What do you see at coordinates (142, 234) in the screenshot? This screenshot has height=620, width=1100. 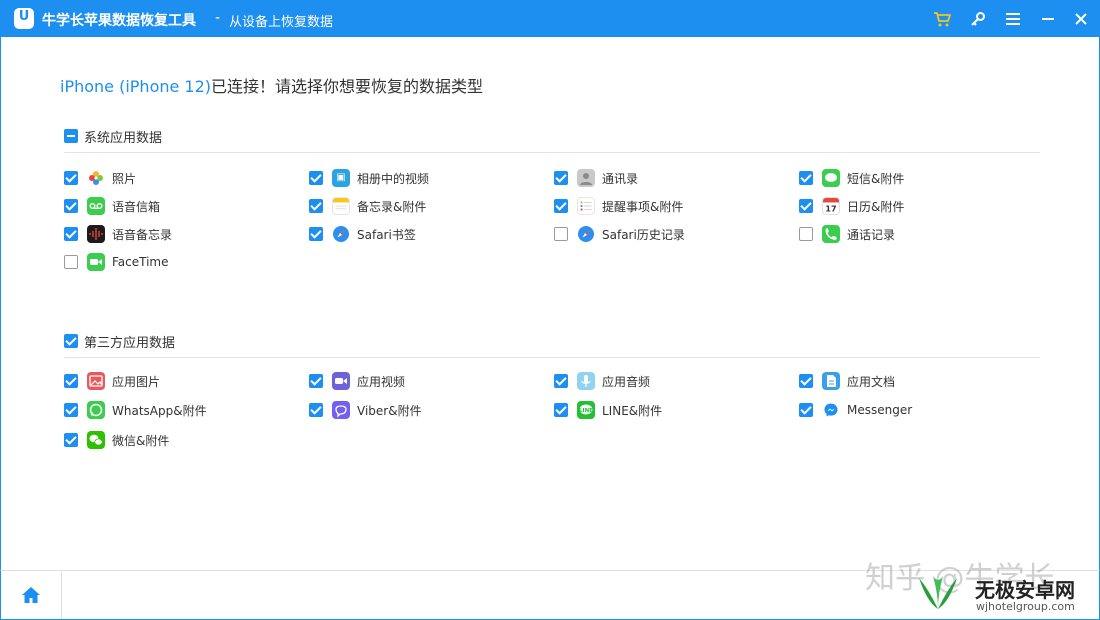 I see `option-label: 语音备忘录` at bounding box center [142, 234].